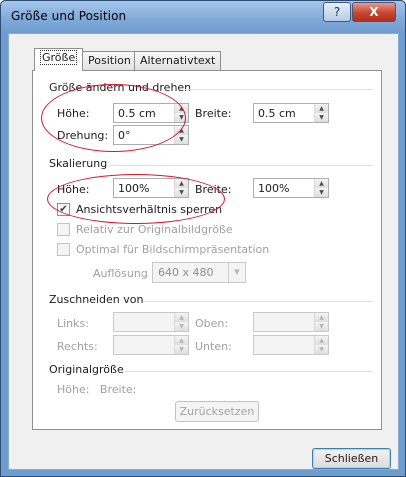 Image resolution: width=406 pixels, height=477 pixels. I want to click on original-size-divider, so click(249, 371).